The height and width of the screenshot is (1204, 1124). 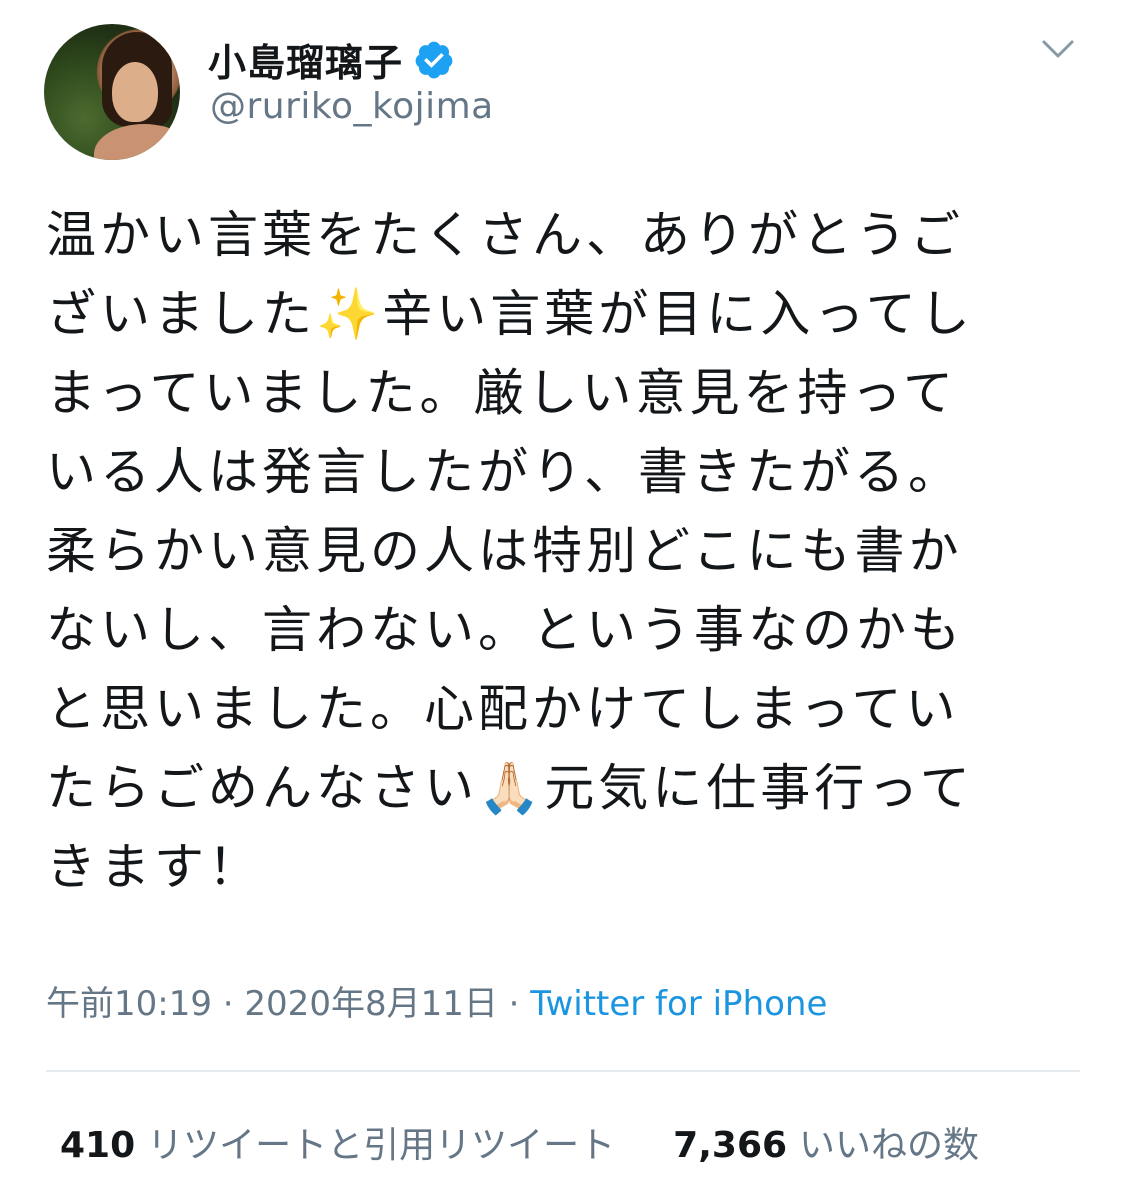 I want to click on tweet-date: 2020年8月11日, so click(x=370, y=1004).